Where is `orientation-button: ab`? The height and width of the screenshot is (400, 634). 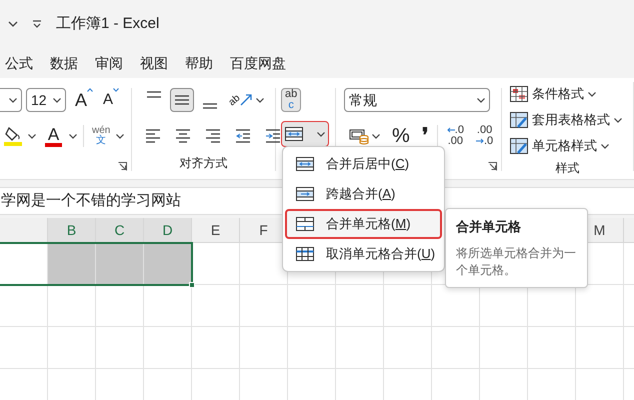
orientation-button: ab is located at coordinates (247, 100).